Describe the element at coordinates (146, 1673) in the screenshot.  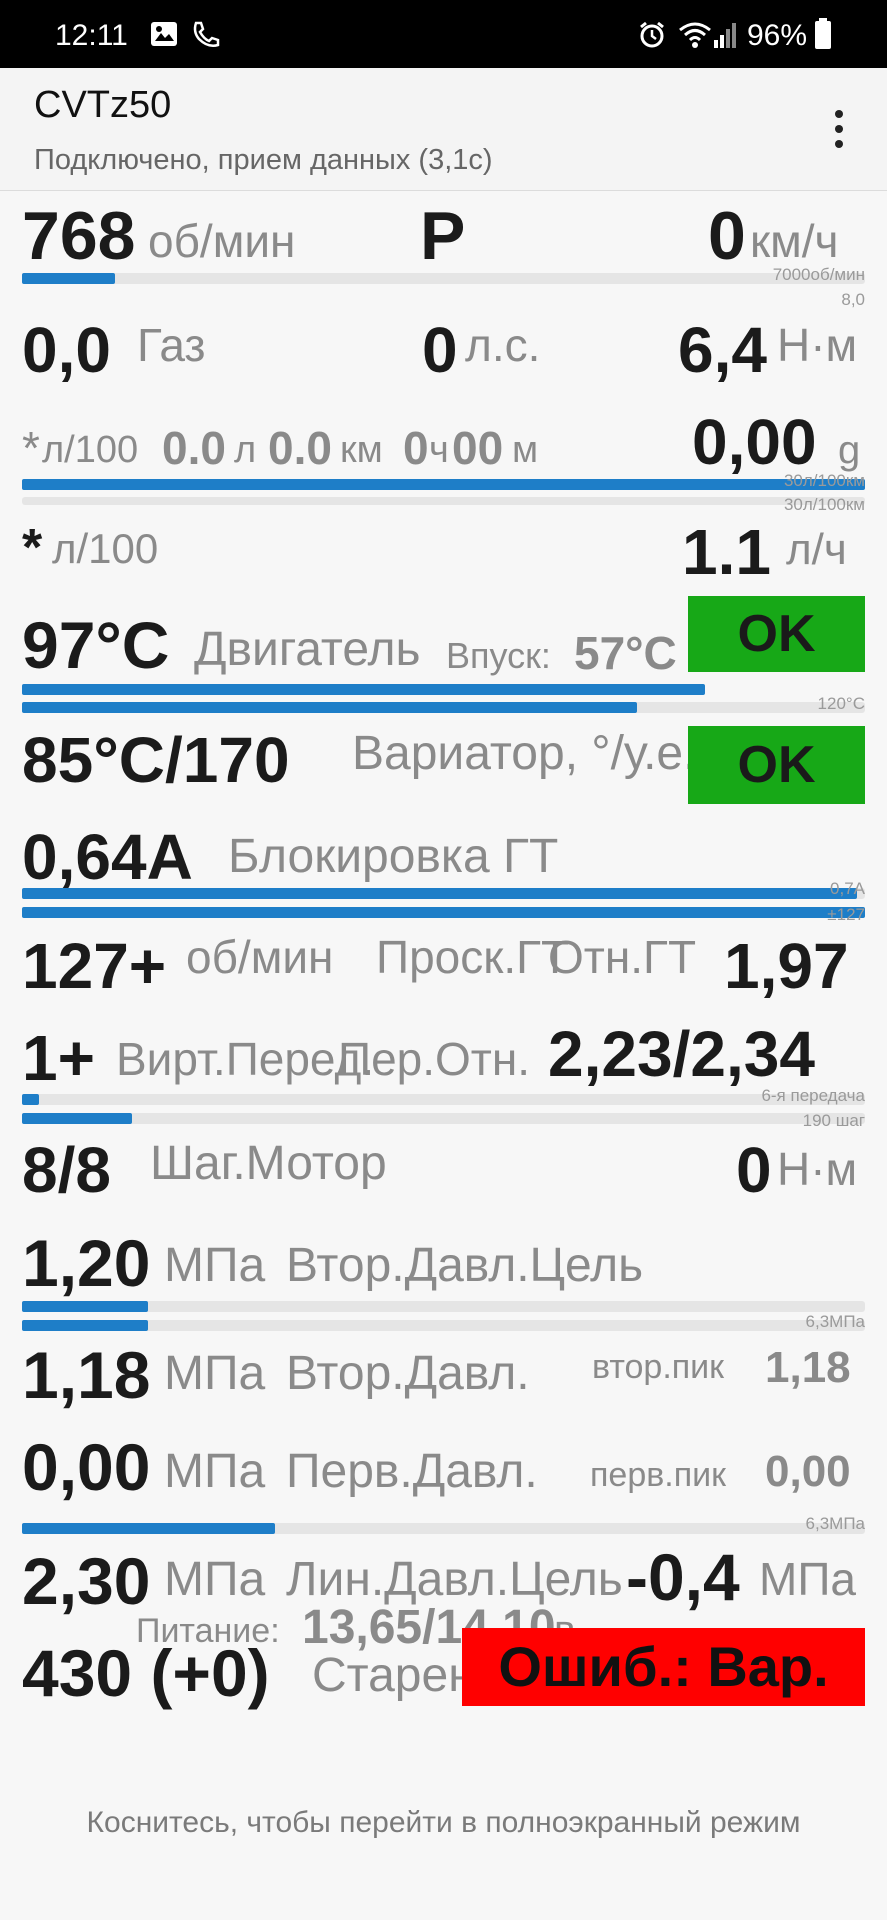
I see `aging-value: 430 (+0)` at that location.